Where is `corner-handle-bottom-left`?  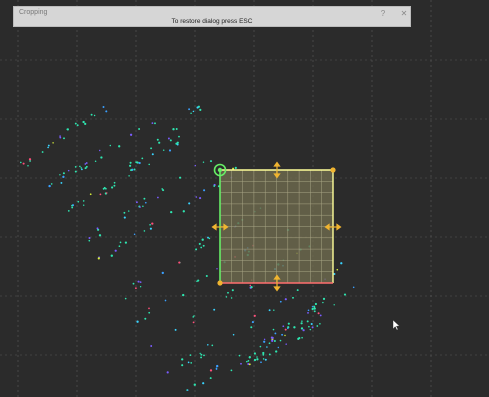 corner-handle-bottom-left is located at coordinates (220, 283).